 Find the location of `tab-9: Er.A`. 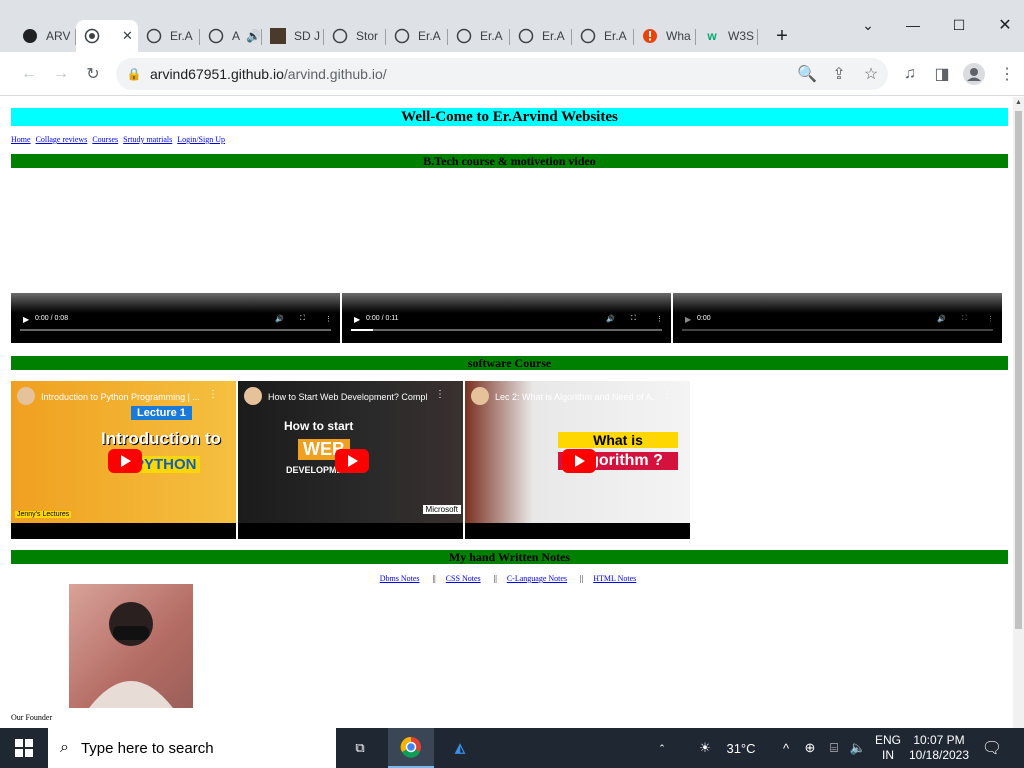

tab-9: Er.A is located at coordinates (603, 36).